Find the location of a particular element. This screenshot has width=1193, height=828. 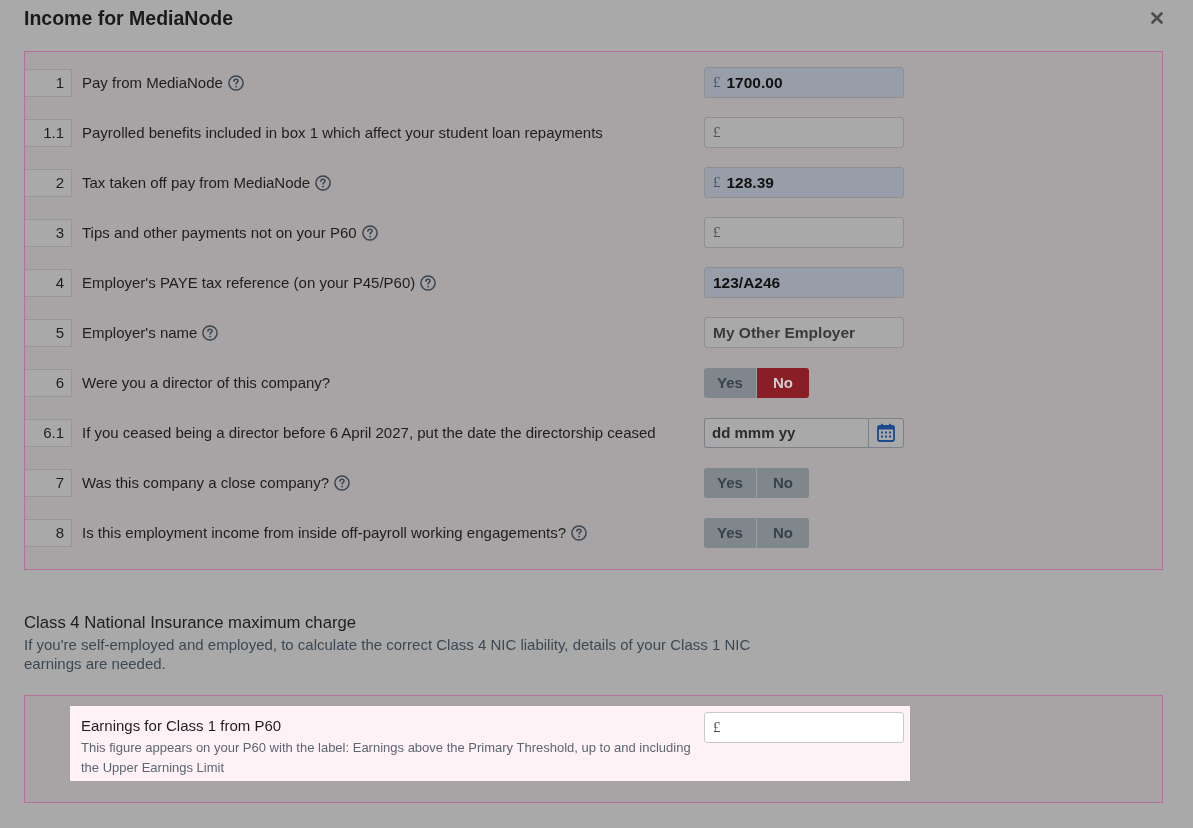

question-number: 6 is located at coordinates (48, 382).